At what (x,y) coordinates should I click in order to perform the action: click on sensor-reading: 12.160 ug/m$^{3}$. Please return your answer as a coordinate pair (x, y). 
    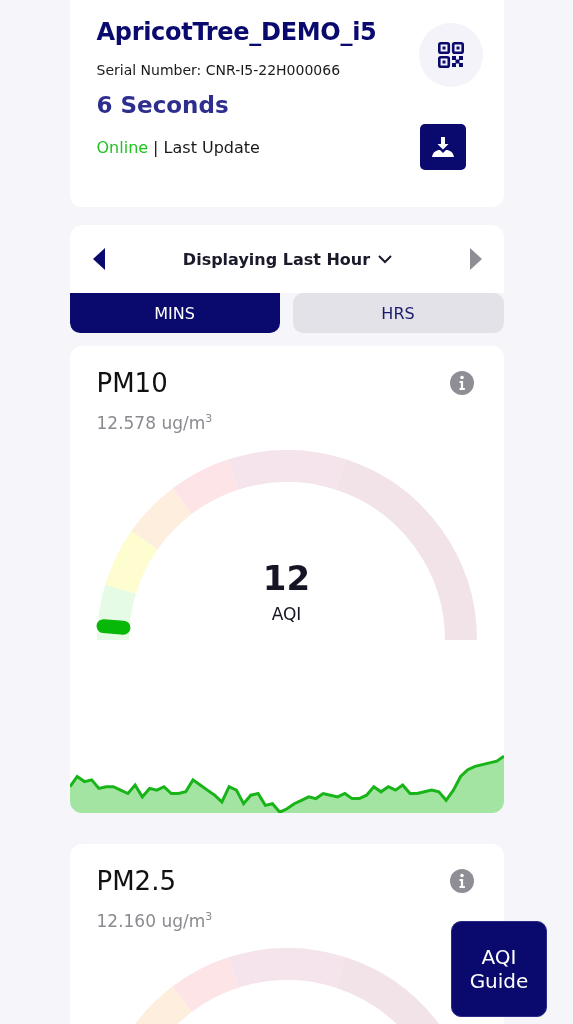
    Looking at the image, I should click on (155, 920).